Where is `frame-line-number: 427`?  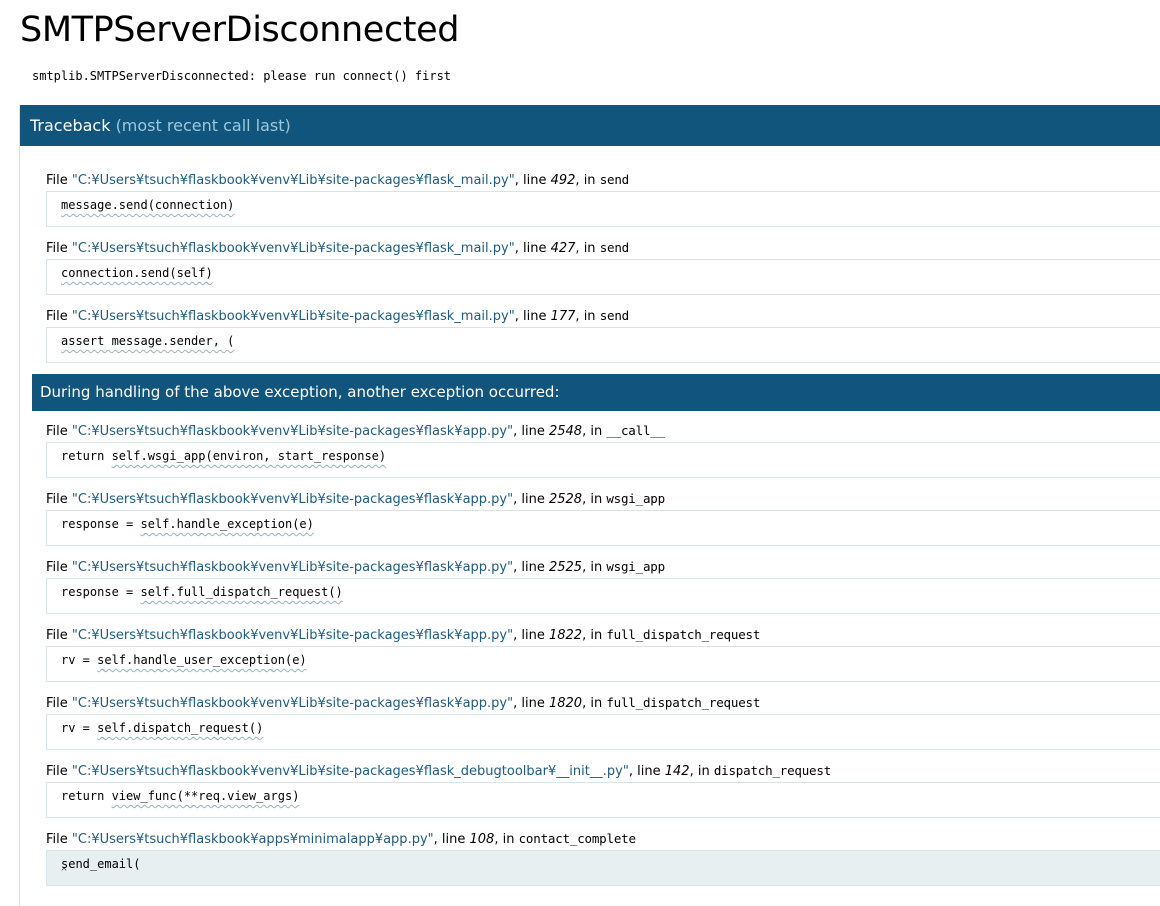
frame-line-number: 427 is located at coordinates (563, 248).